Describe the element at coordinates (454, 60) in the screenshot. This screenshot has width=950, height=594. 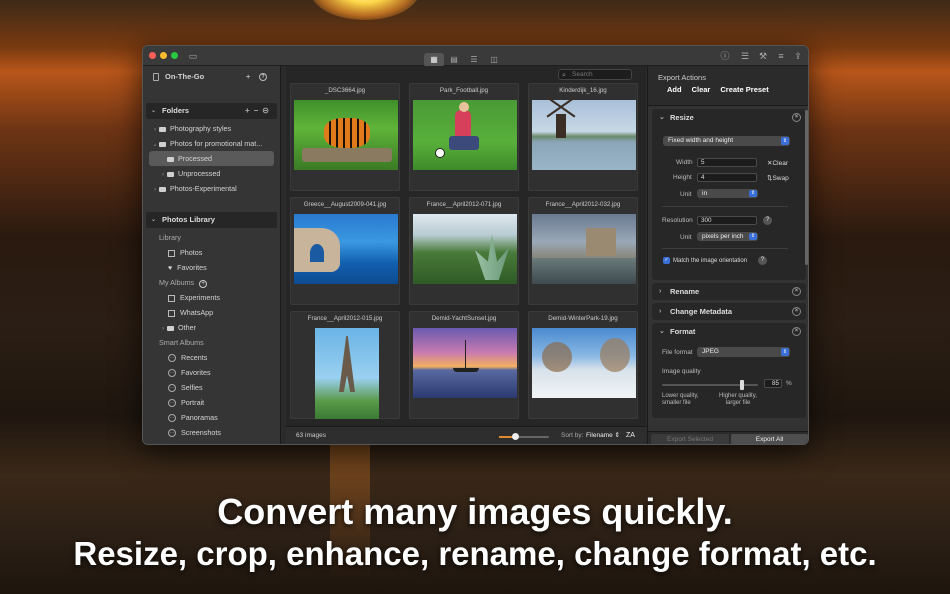
I see `detail-view-icon: ▤` at that location.